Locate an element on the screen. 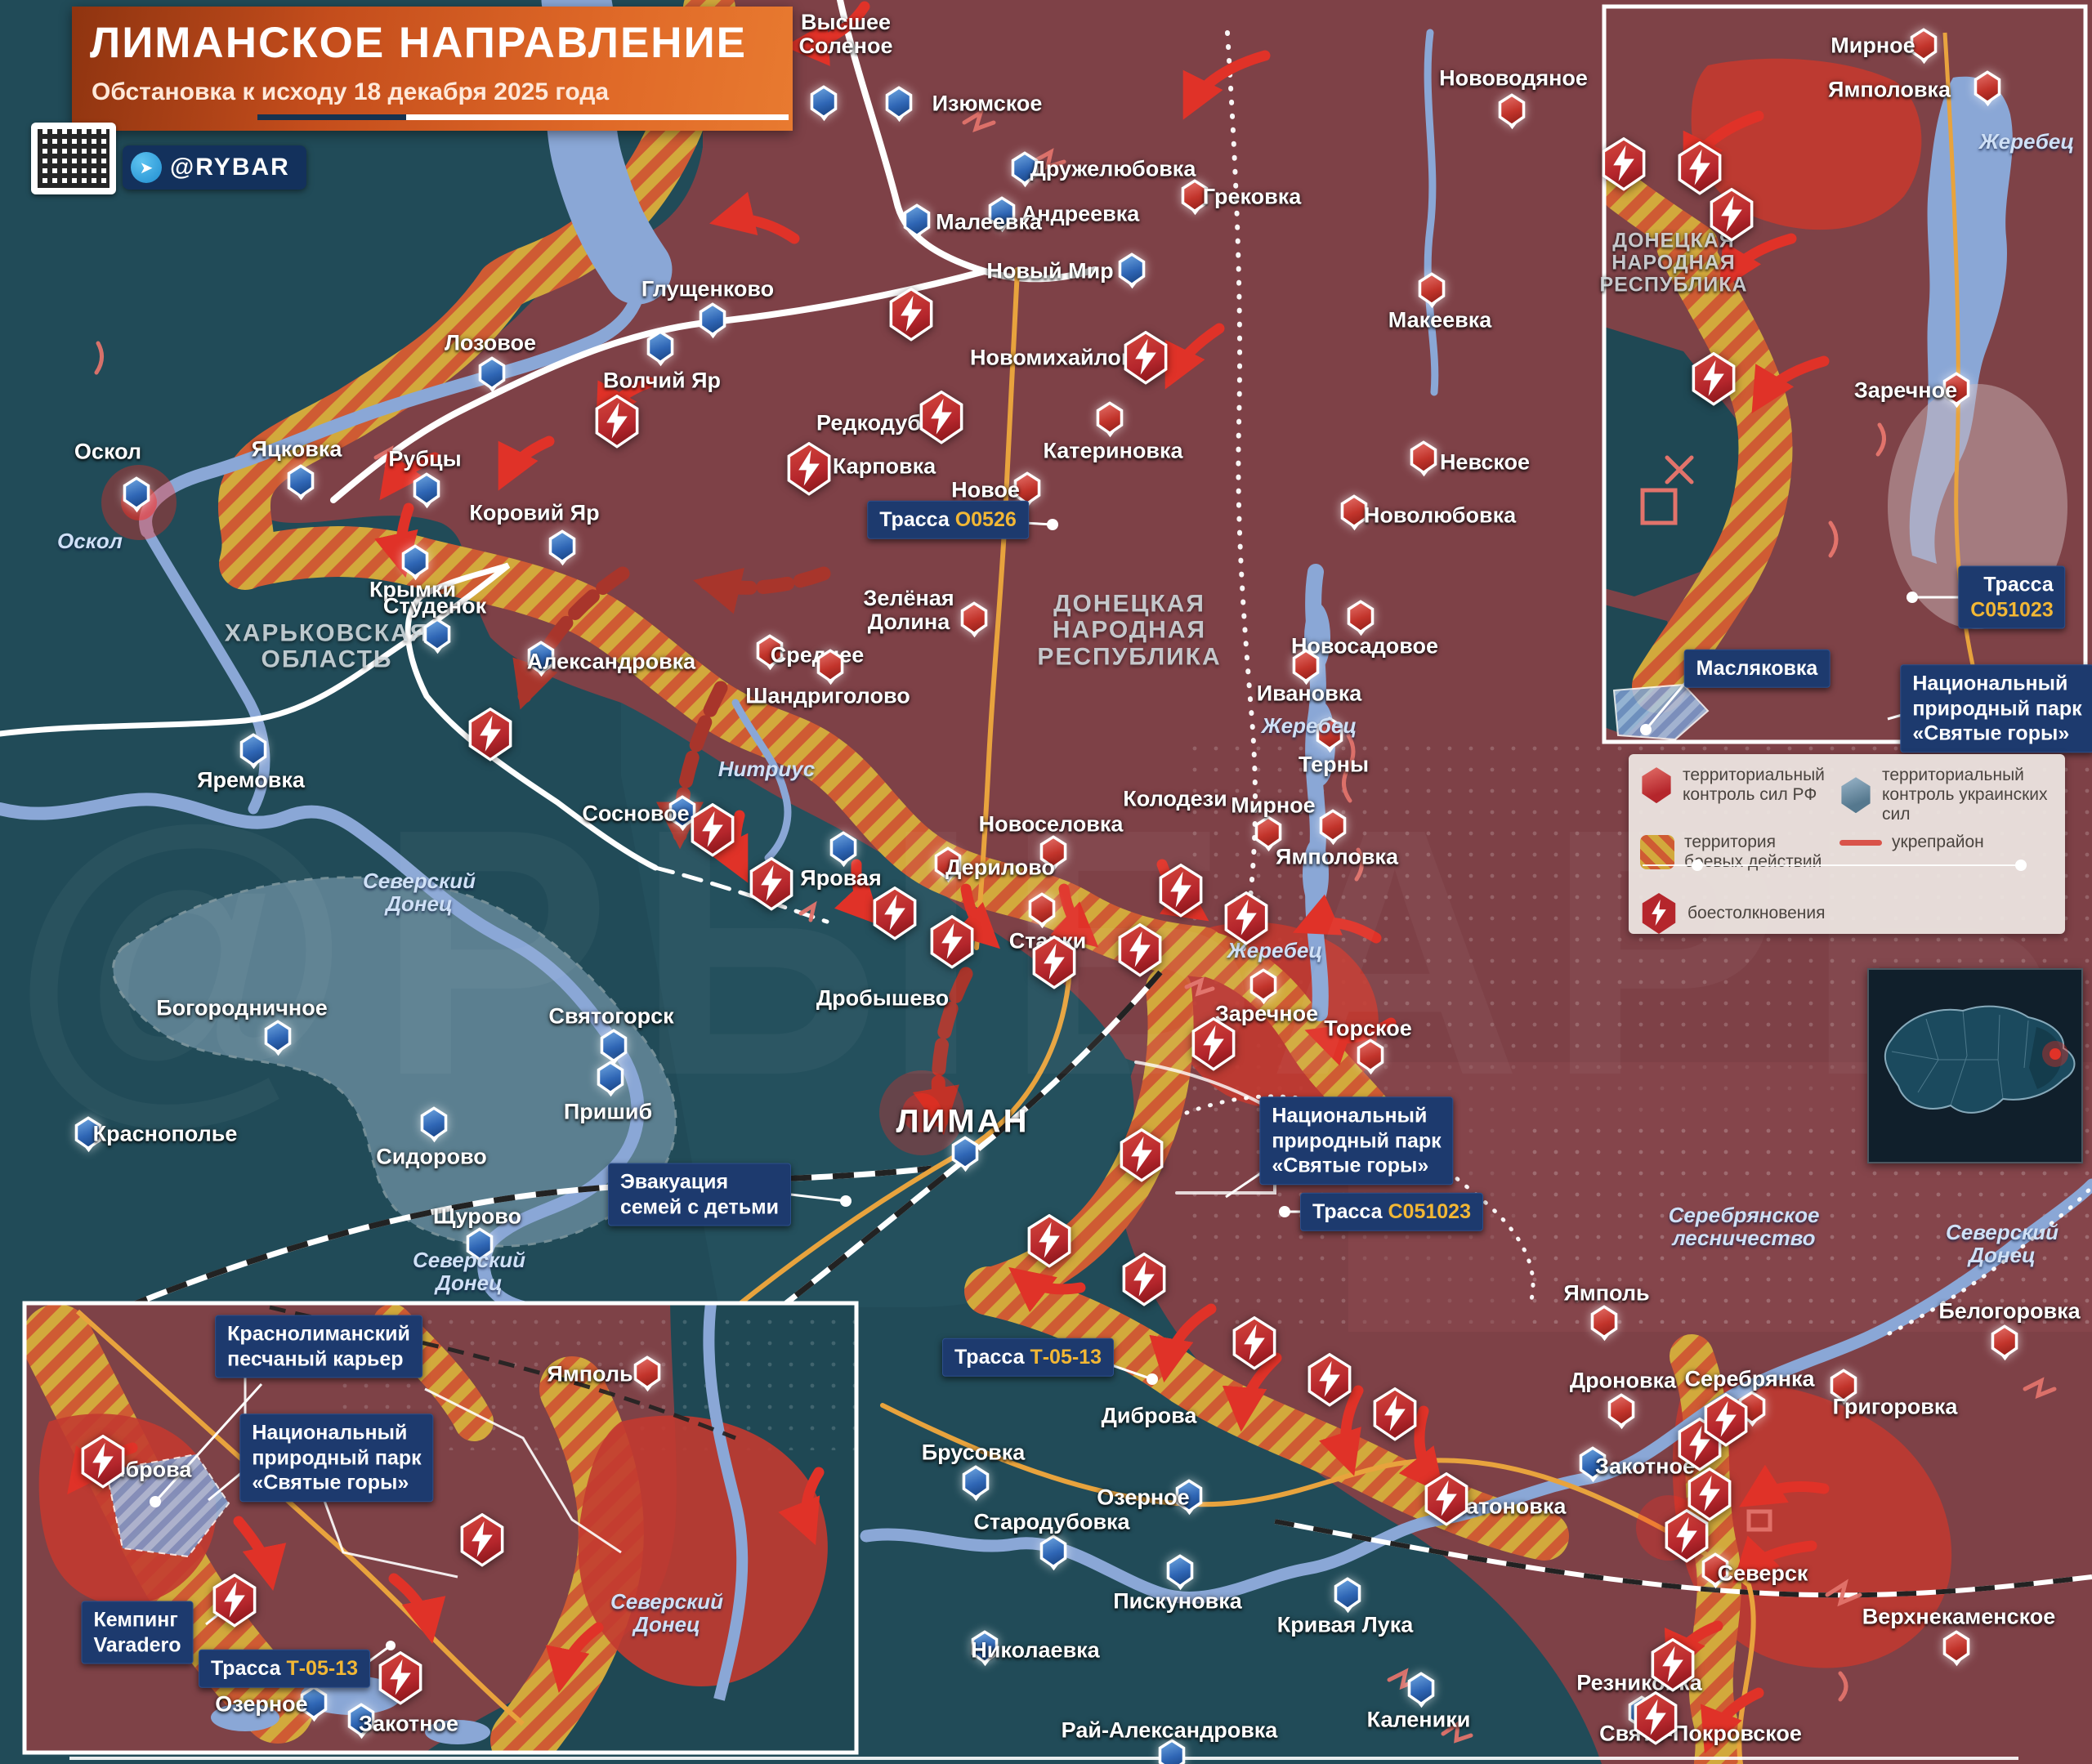 This screenshot has height=1764, width=2092. qr-code is located at coordinates (73, 158).